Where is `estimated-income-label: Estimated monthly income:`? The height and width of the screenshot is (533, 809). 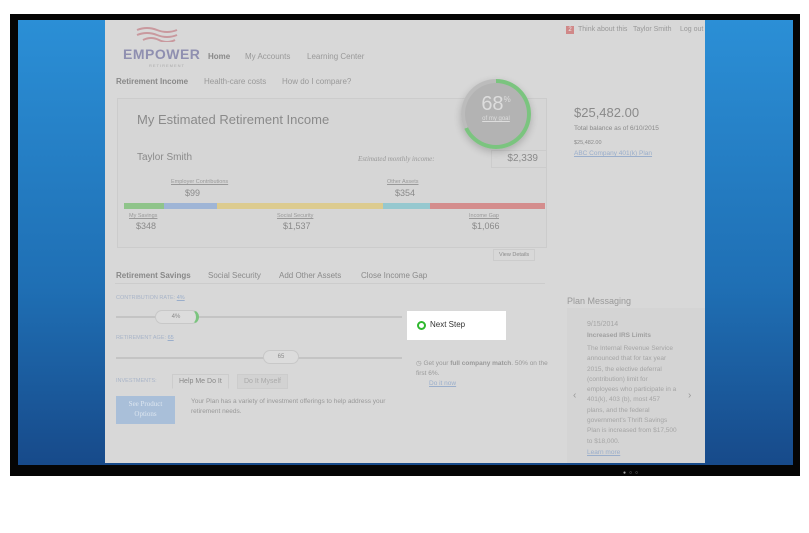
estimated-income-label: Estimated monthly income: is located at coordinates (396, 159).